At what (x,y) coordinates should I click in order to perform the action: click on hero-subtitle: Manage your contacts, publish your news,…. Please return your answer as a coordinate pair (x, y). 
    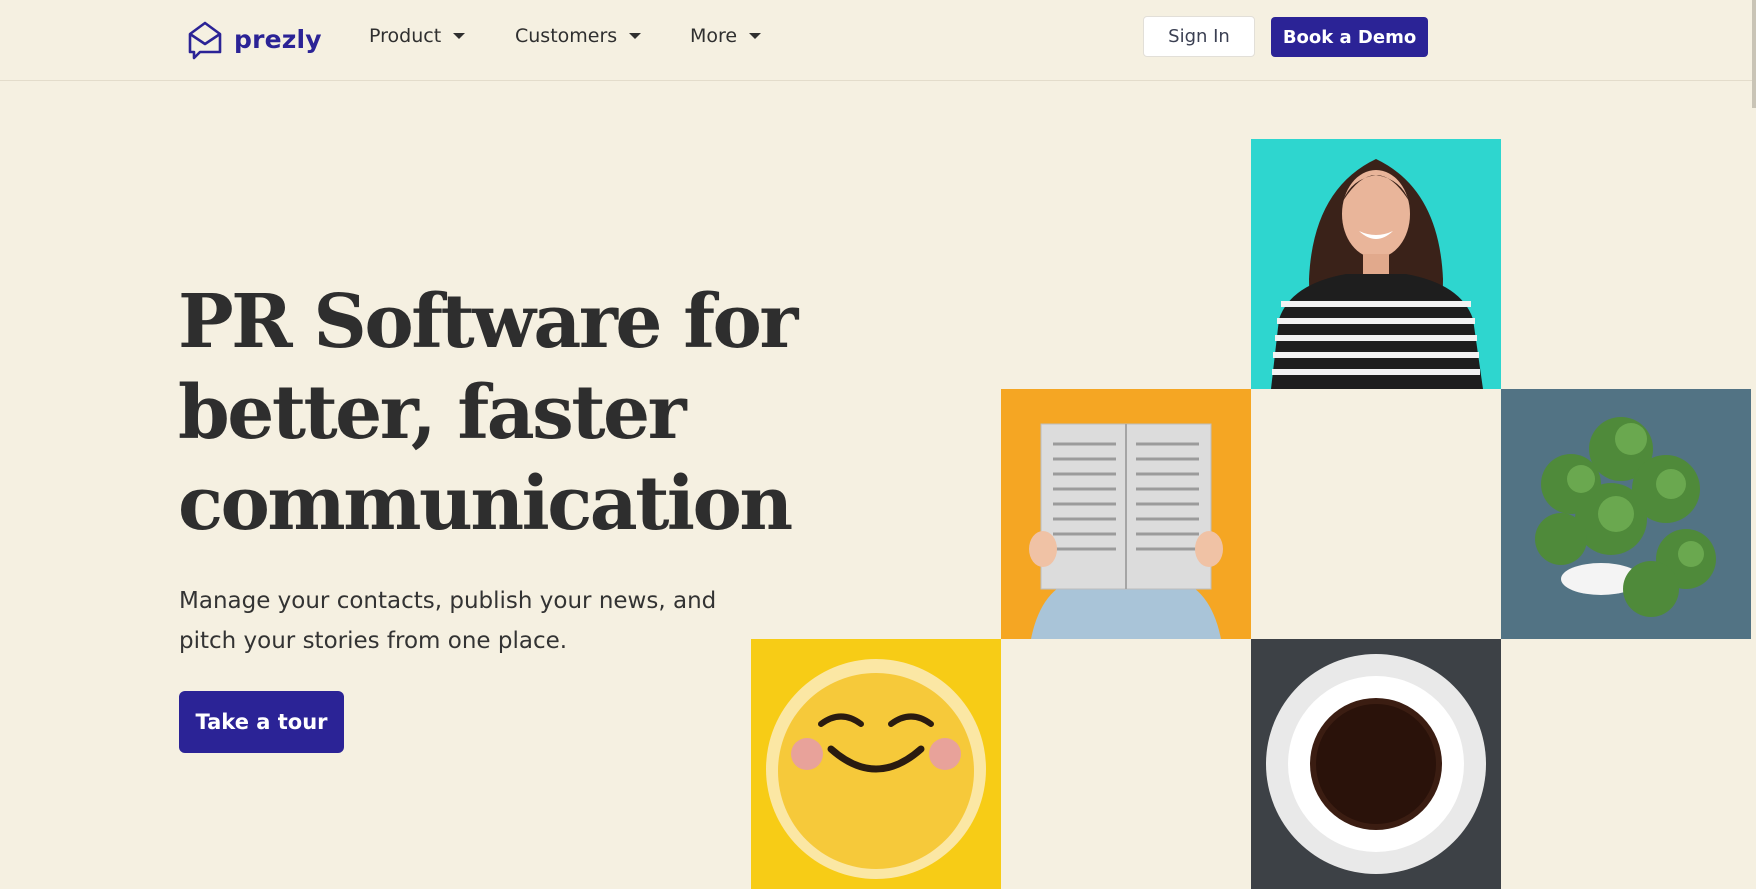
    Looking at the image, I should click on (448, 621).